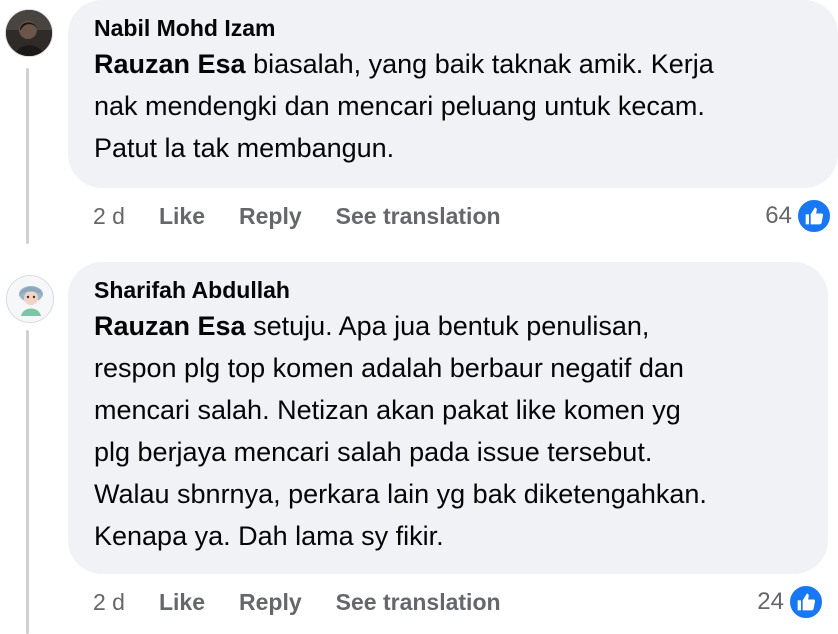 This screenshot has width=838, height=634. What do you see at coordinates (778, 215) in the screenshot?
I see `reaction-count: 64` at bounding box center [778, 215].